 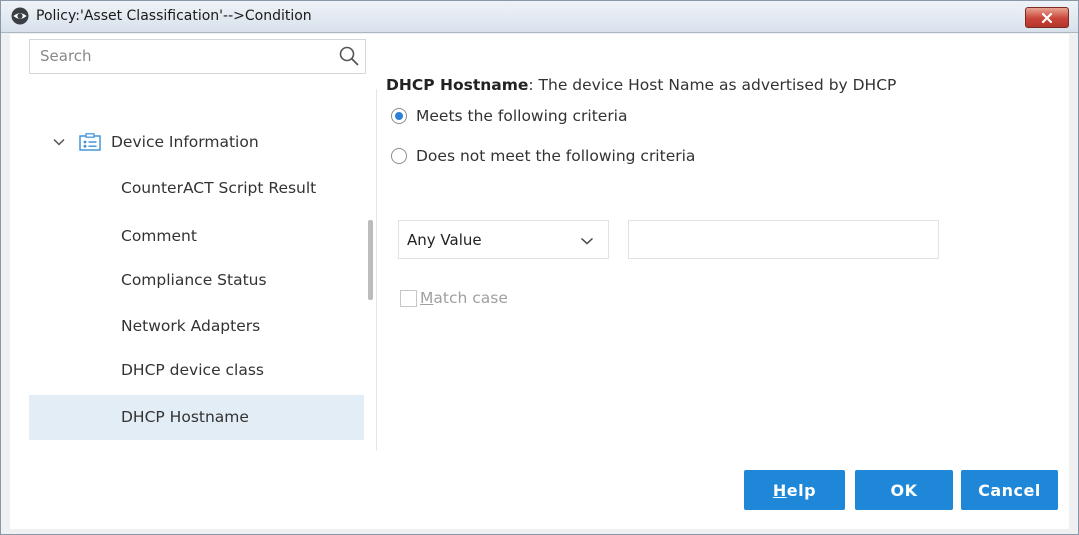 What do you see at coordinates (196, 280) in the screenshot?
I see `tree-item-compliance-status: Compliance Status` at bounding box center [196, 280].